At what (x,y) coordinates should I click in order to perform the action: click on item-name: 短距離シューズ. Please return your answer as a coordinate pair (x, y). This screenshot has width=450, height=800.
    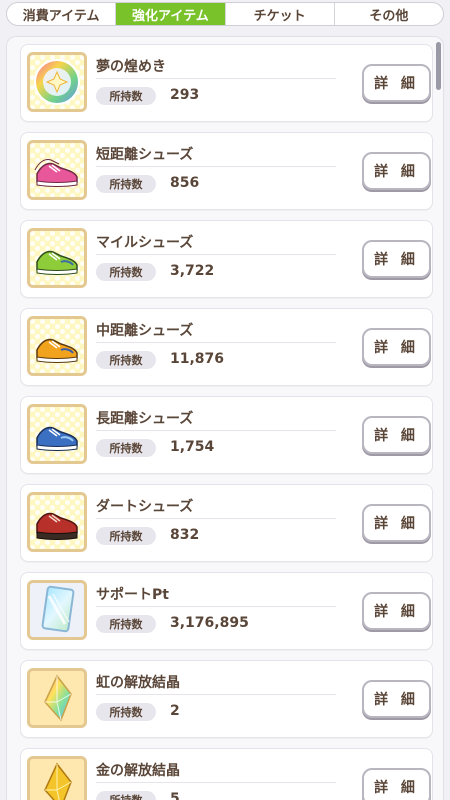
    Looking at the image, I should click on (145, 155).